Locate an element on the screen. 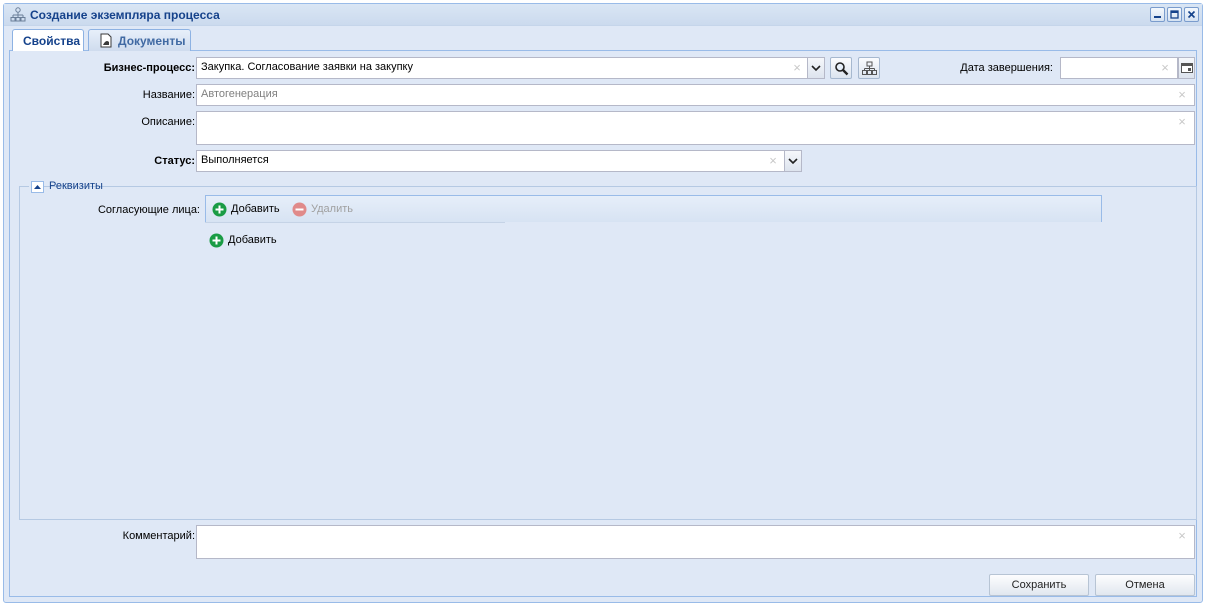 The width and height of the screenshot is (1208, 607). add-approver-button: Добавить is located at coordinates (247, 210).